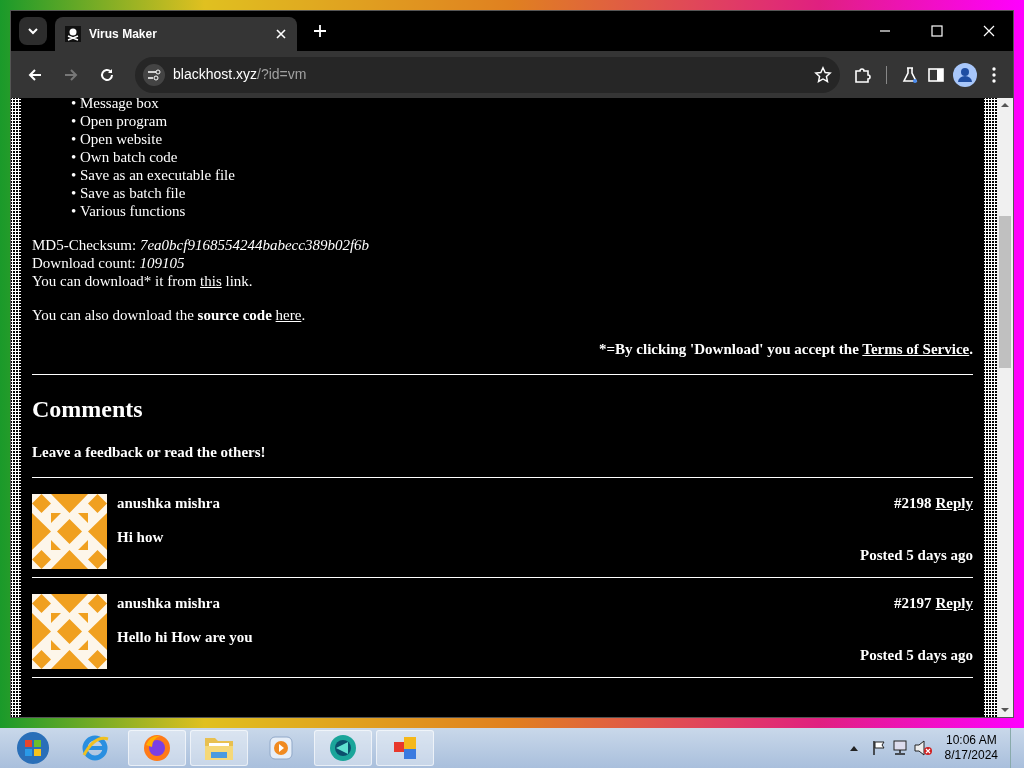 The height and width of the screenshot is (768, 1024). I want to click on maximize-icon, so click(937, 31).